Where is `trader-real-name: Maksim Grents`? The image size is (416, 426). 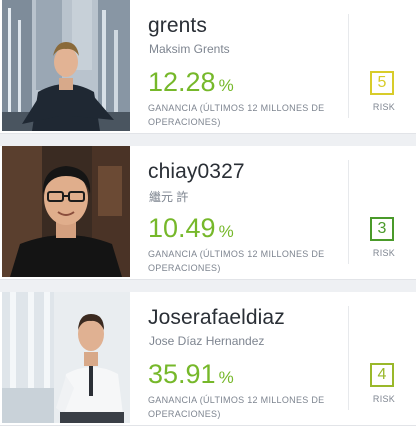
trader-real-name: Maksim Grents is located at coordinates (189, 49).